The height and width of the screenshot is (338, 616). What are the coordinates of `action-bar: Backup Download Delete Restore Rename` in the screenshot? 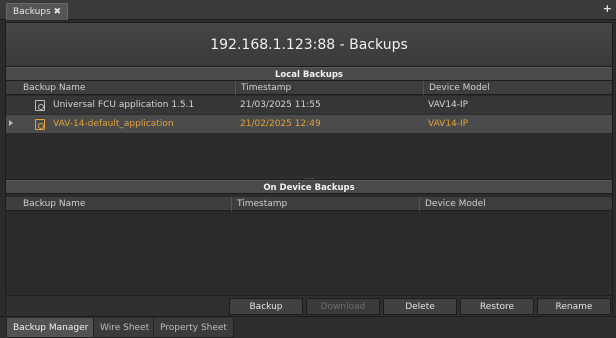 It's located at (309, 305).